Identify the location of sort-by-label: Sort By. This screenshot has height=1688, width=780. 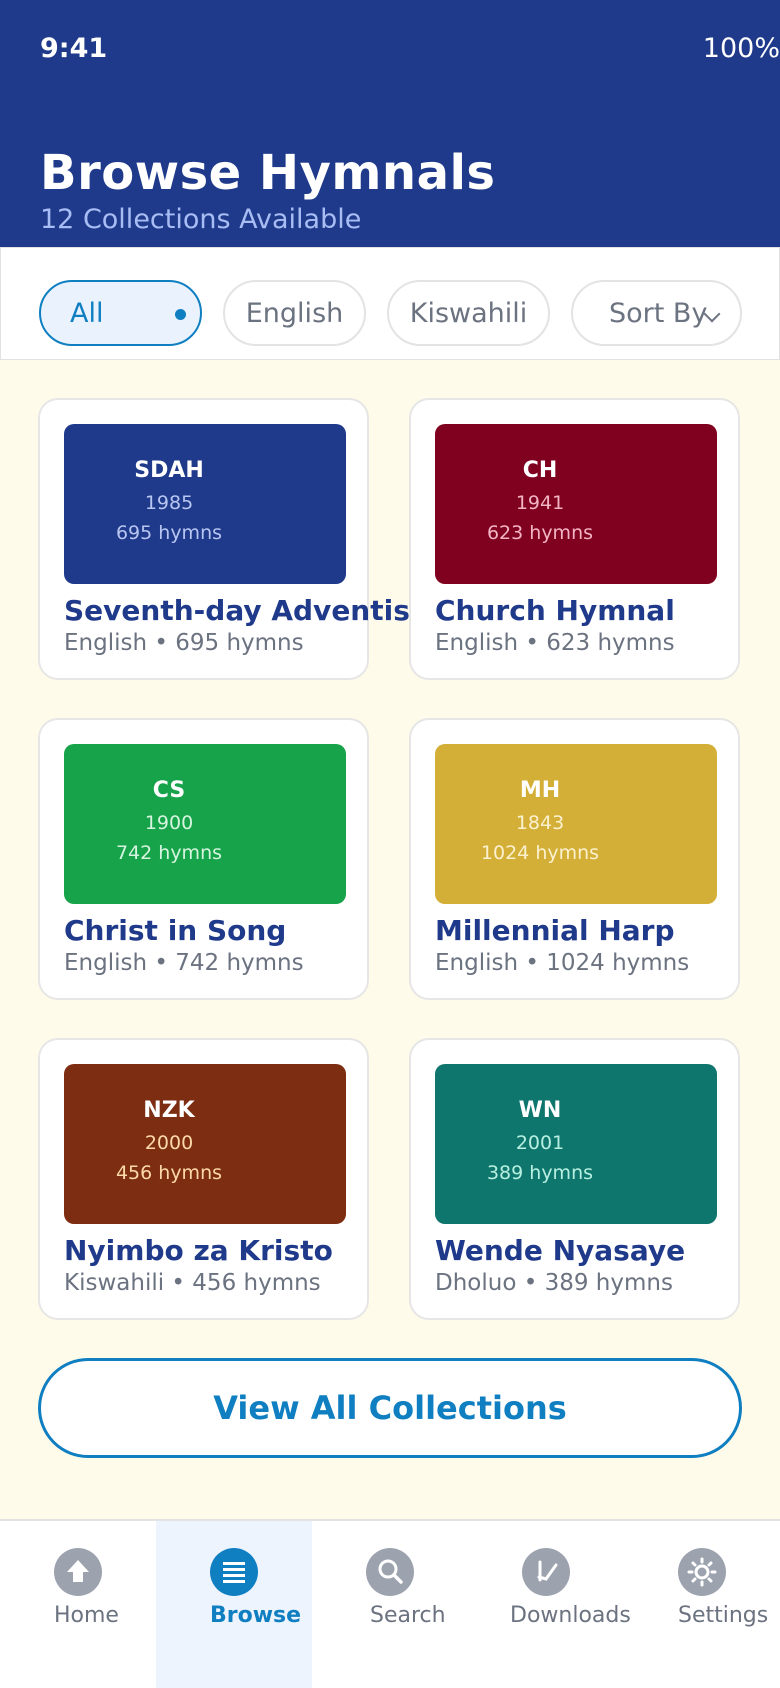
(658, 313).